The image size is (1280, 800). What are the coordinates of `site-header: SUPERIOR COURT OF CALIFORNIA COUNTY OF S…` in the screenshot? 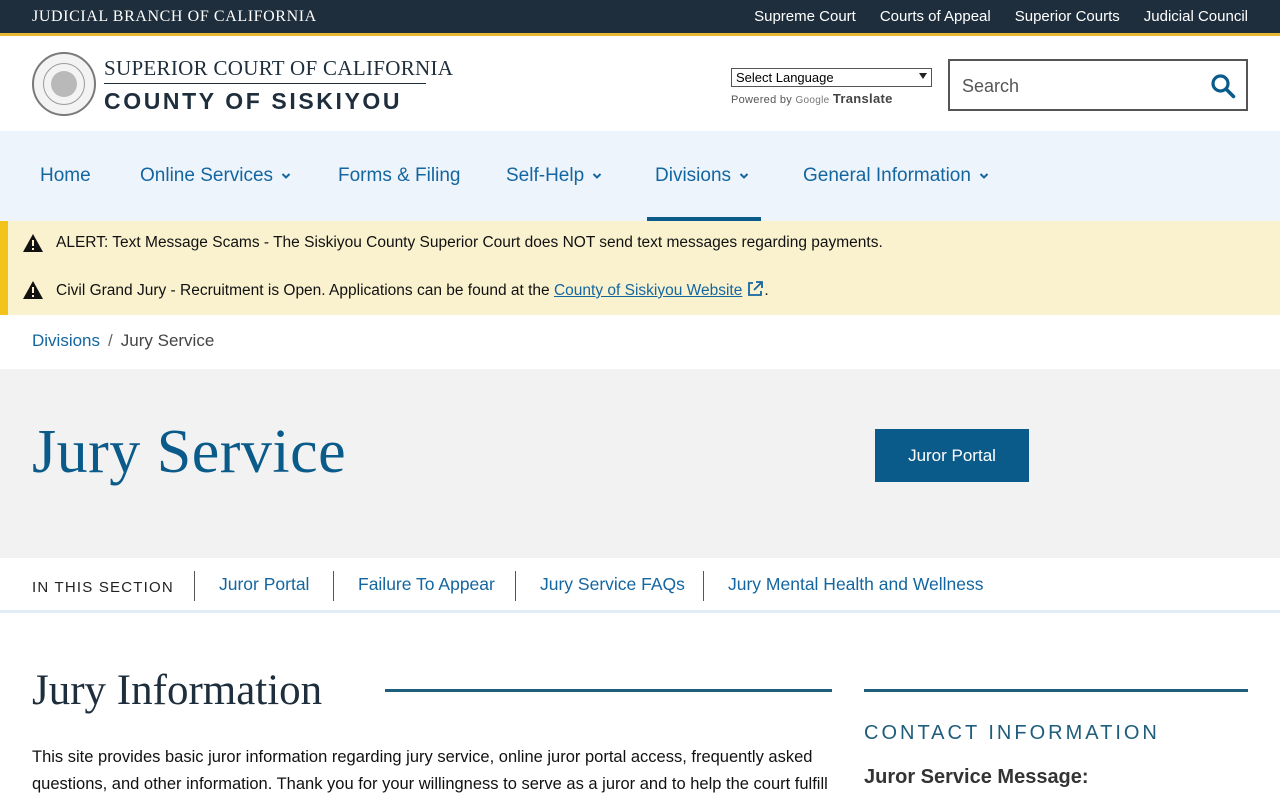 It's located at (640, 85).